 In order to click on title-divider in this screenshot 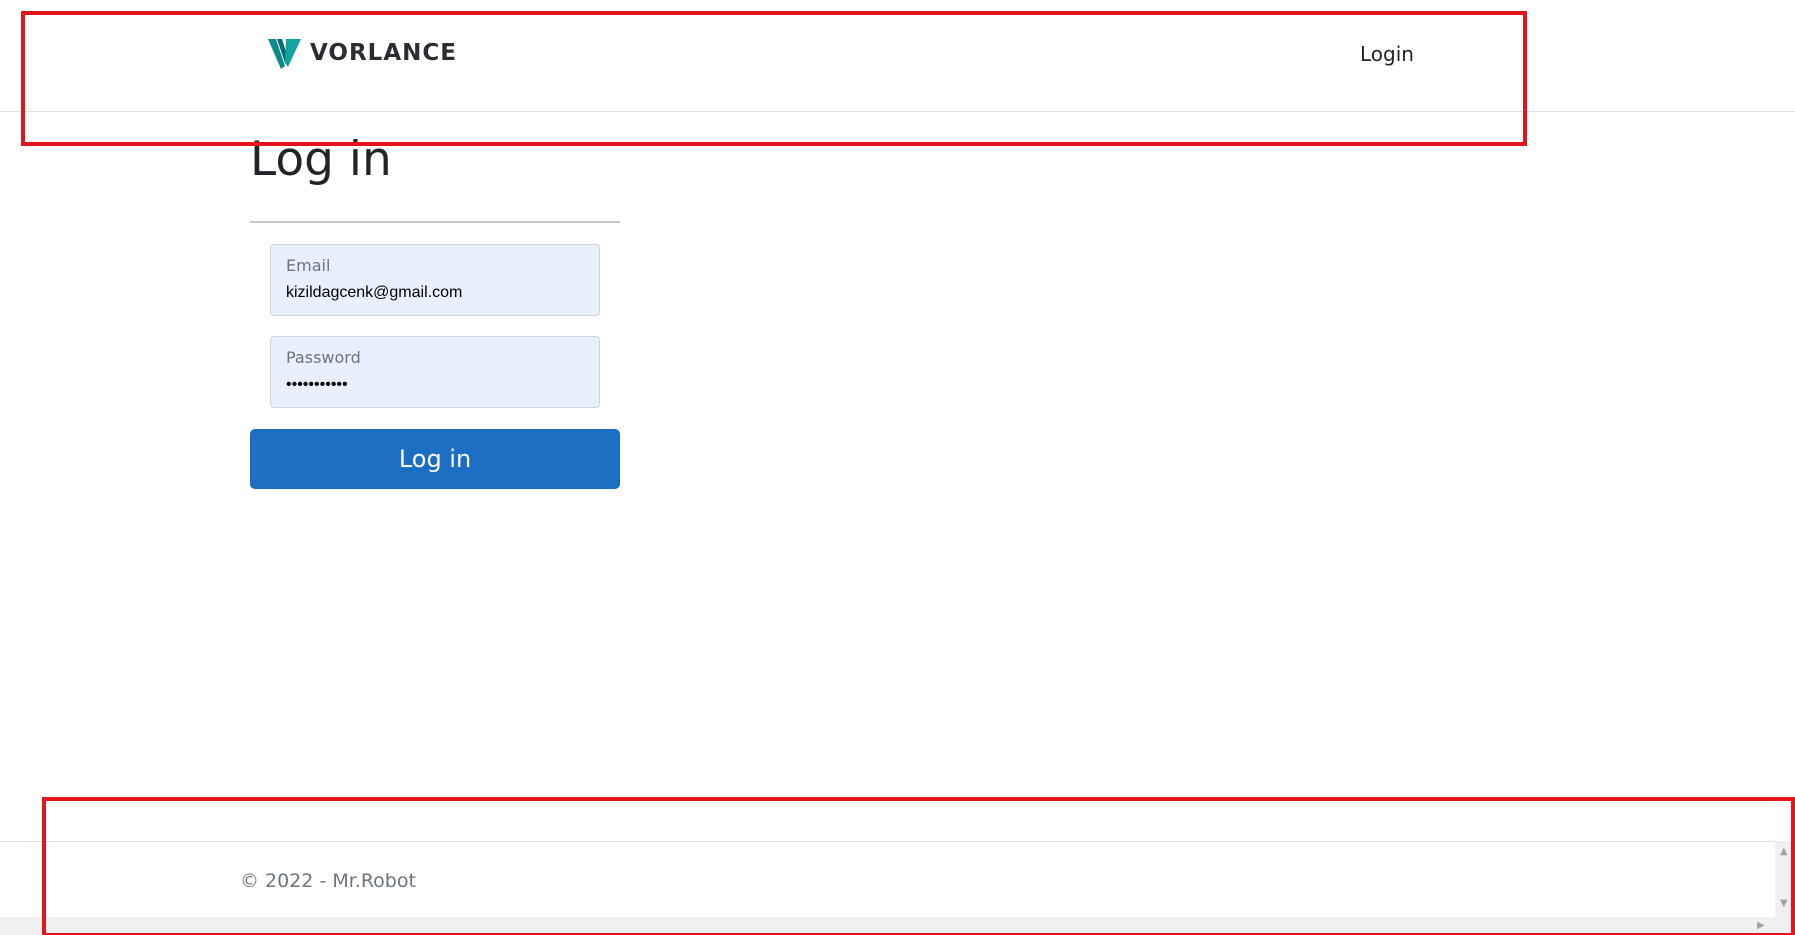, I will do `click(435, 222)`.